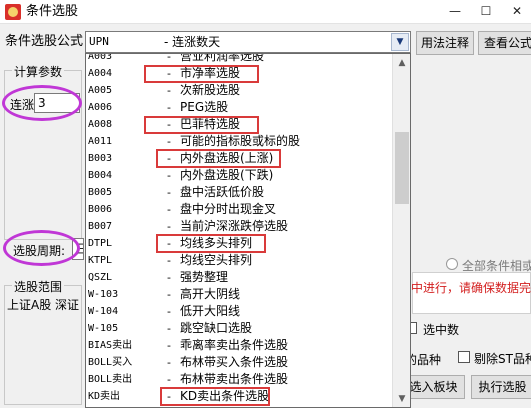 The width and height of the screenshot is (531, 408). What do you see at coordinates (464, 357) in the screenshot?
I see `exclude-st-checkbox` at bounding box center [464, 357].